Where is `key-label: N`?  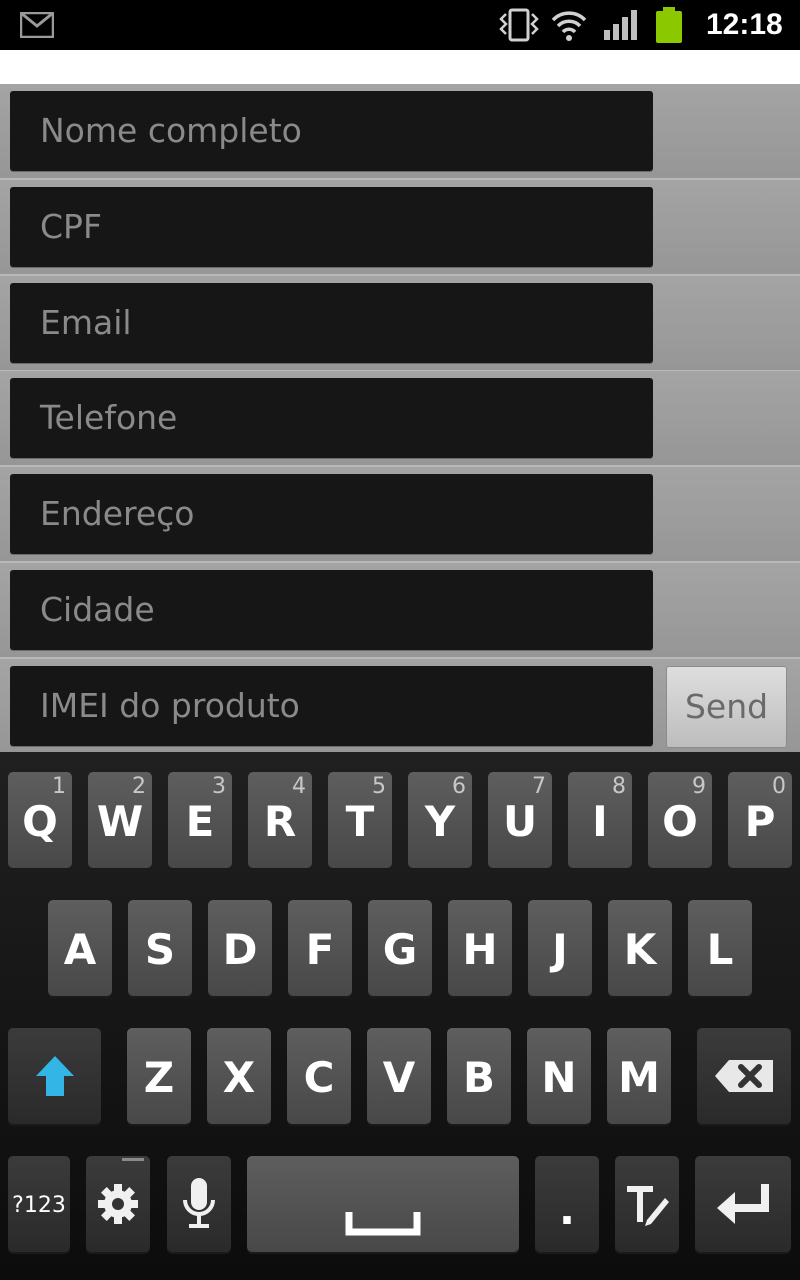 key-label: N is located at coordinates (559, 1077).